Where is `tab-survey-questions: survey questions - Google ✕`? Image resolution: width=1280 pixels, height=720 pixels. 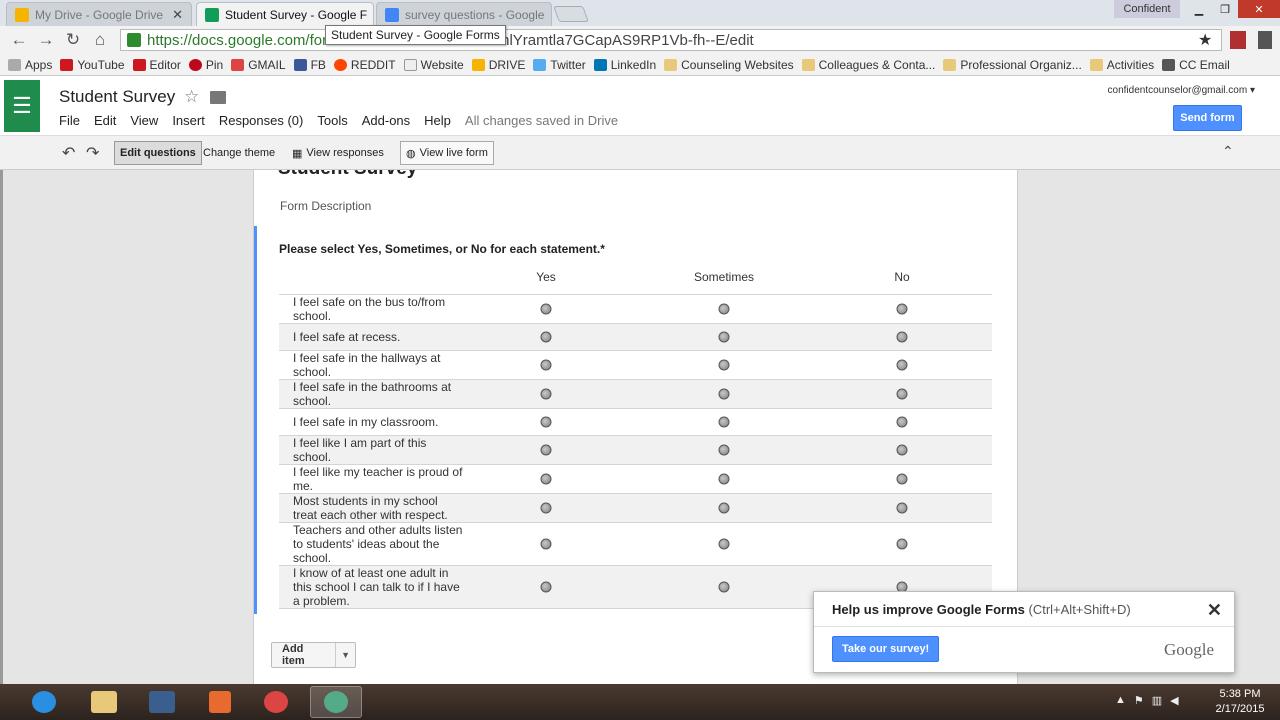
tab-survey-questions: survey questions - Google ✕ is located at coordinates (464, 14).